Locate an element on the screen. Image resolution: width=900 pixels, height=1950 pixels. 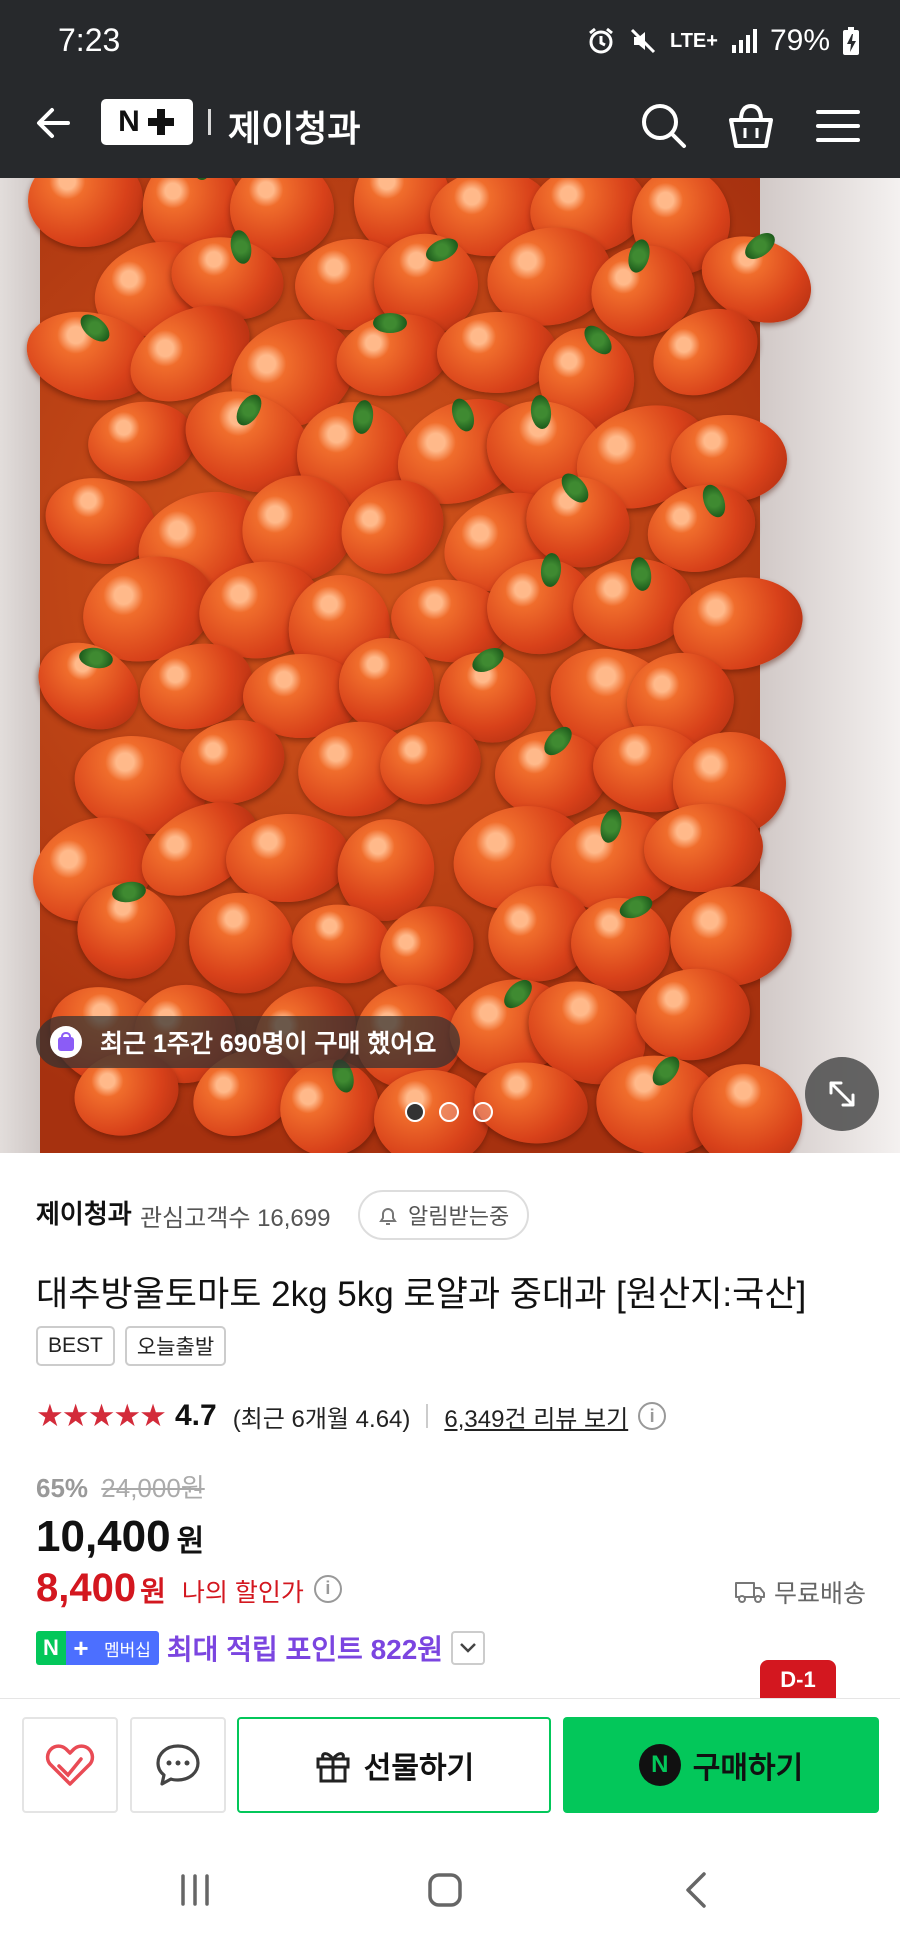
gift-icon is located at coordinates (333, 1767).